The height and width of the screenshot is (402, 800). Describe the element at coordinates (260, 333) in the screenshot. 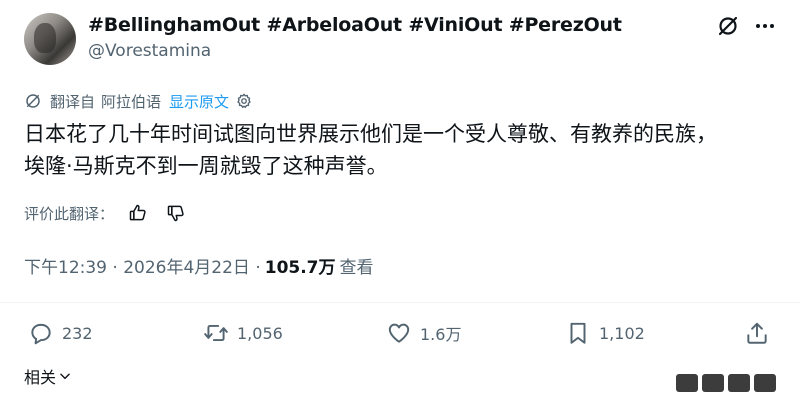

I see `retweet-count: 1,056` at that location.